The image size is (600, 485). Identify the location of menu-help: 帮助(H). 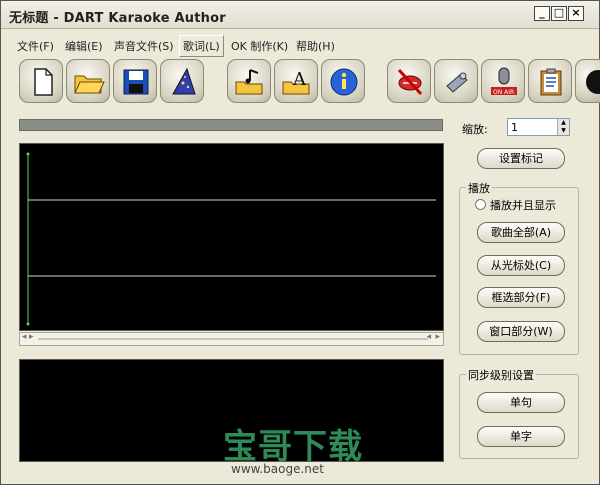
(315, 46).